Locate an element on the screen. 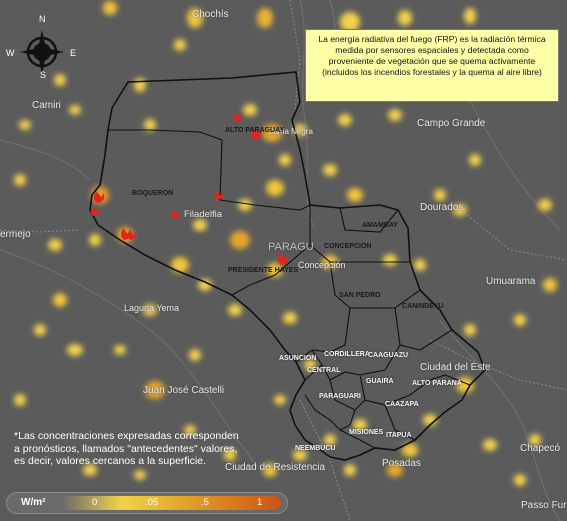  department-label: CAAGUAZU is located at coordinates (388, 355).